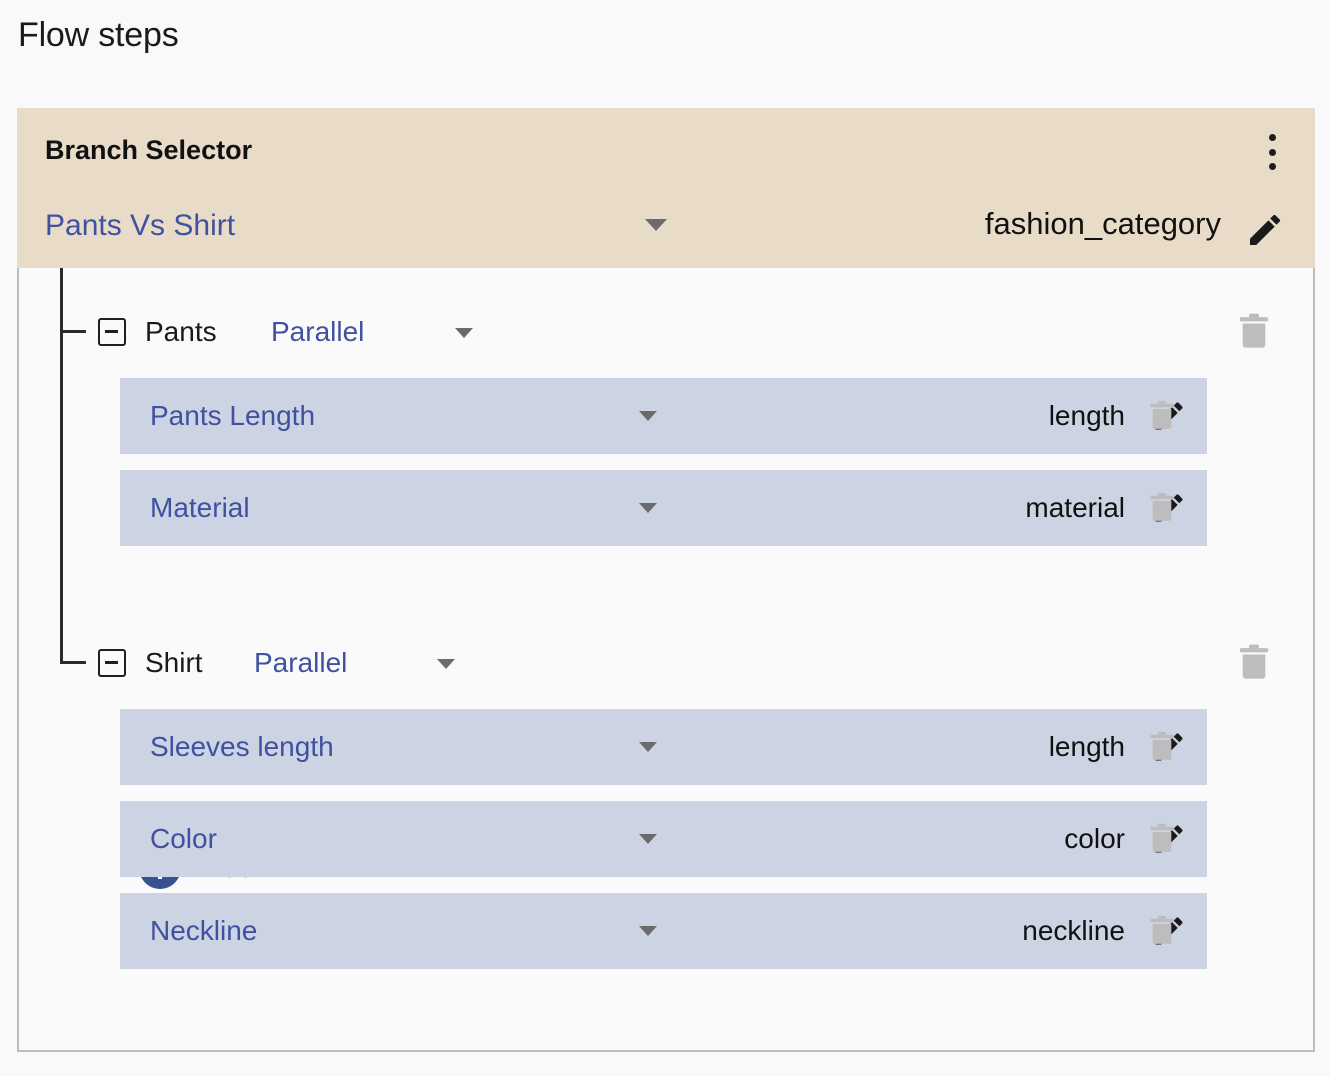 The height and width of the screenshot is (1076, 1330). I want to click on step-row: Material material, so click(663, 508).